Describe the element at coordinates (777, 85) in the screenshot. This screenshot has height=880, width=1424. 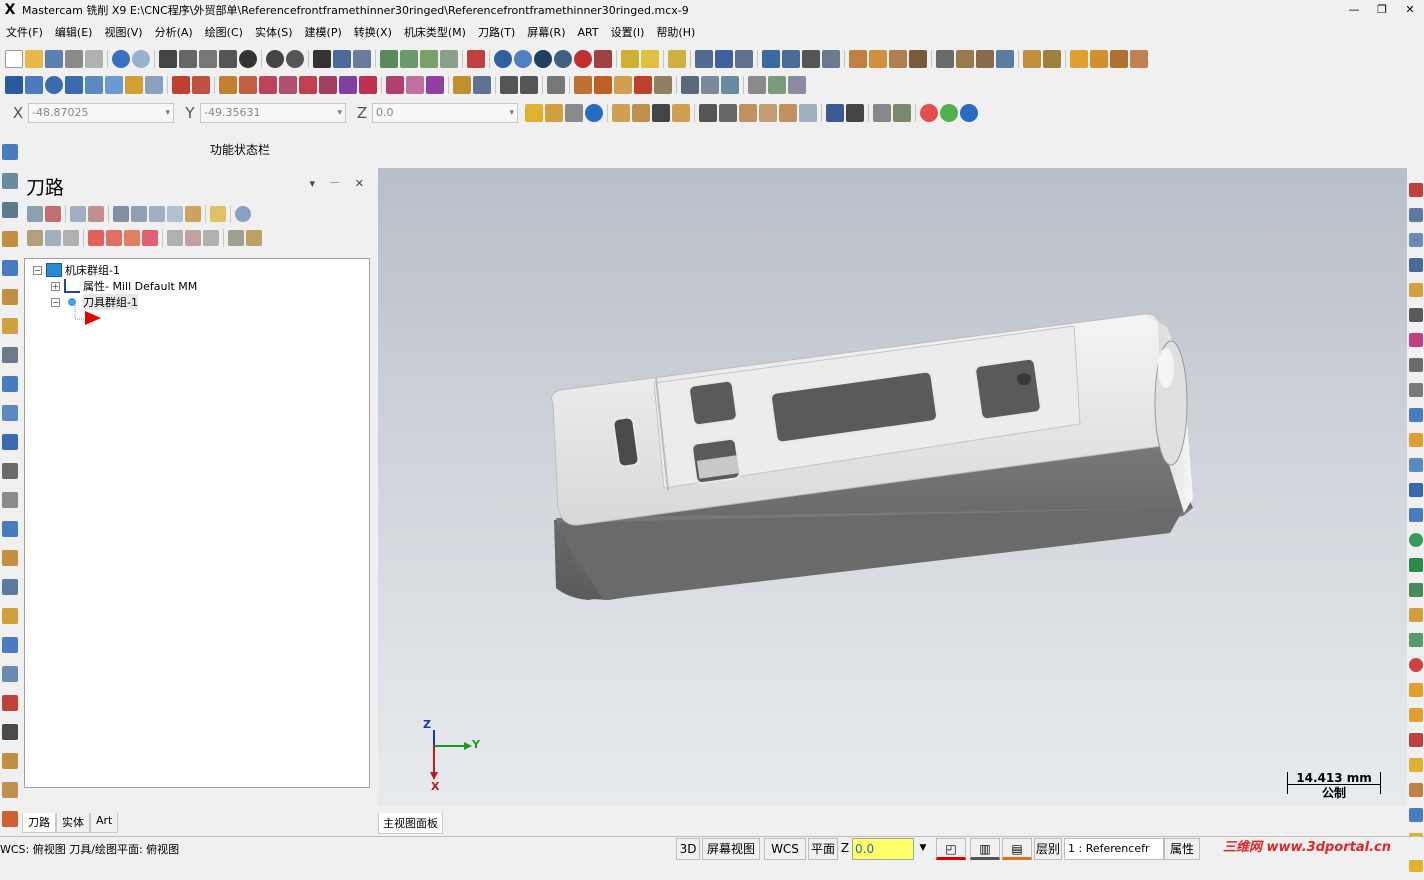
I see `solid-revolve-icon` at that location.